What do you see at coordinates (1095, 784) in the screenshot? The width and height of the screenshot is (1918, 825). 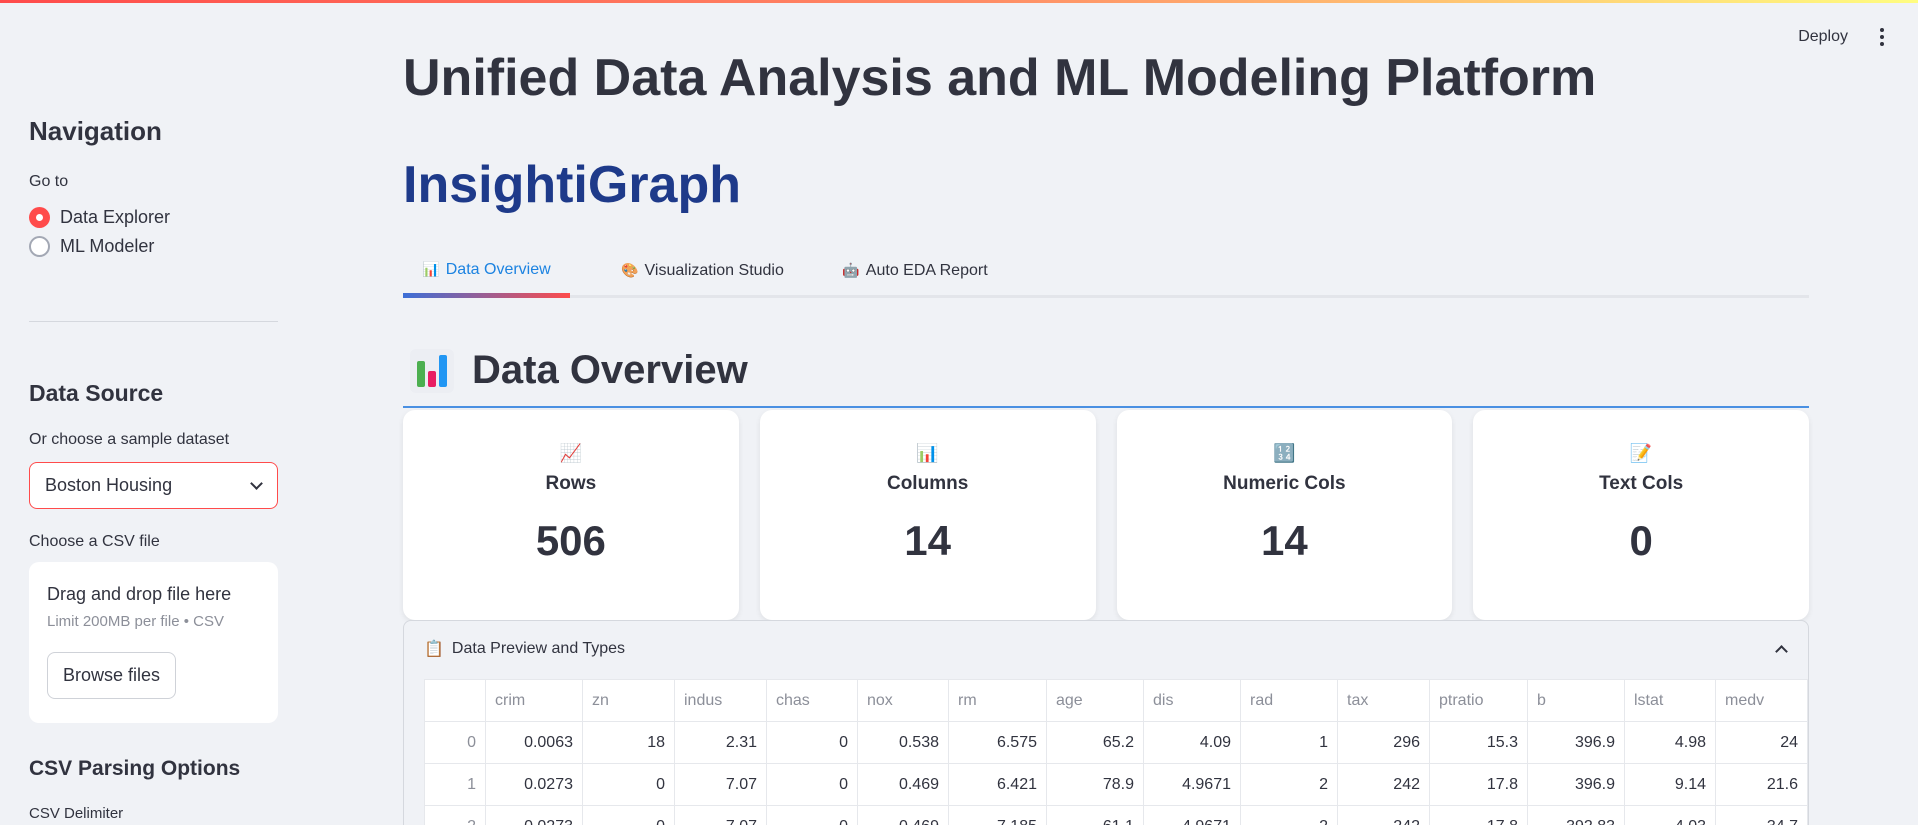 I see `table-cell: 78.9` at bounding box center [1095, 784].